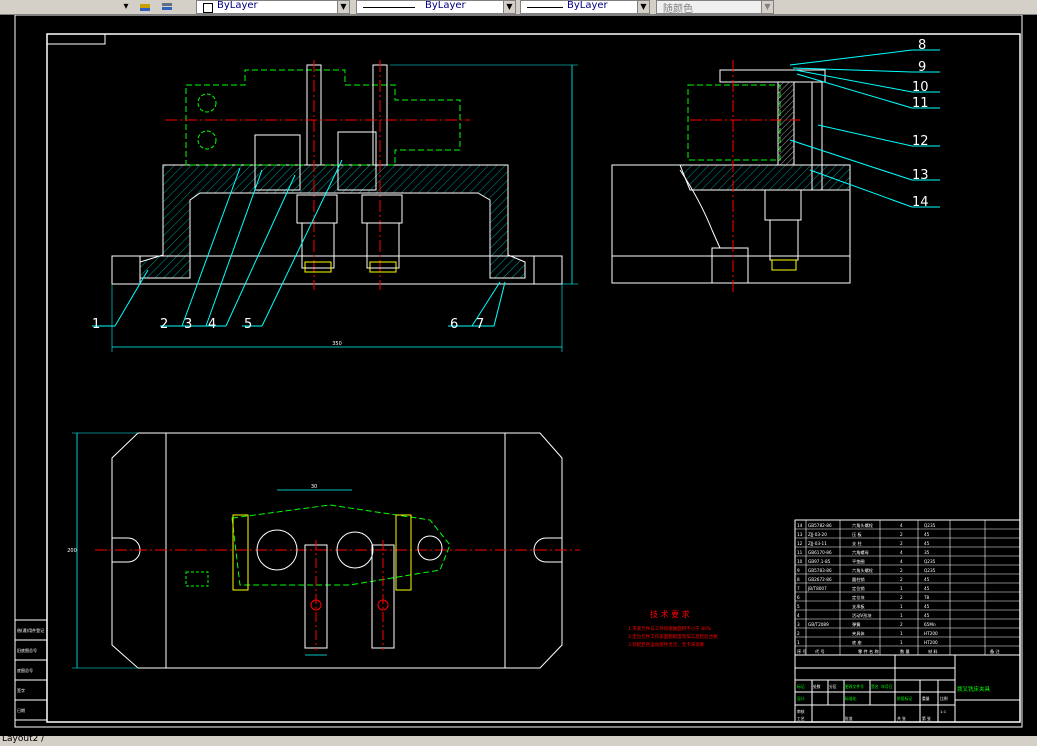  What do you see at coordinates (798, 588) in the screenshot?
I see `bom-cell: 7` at bounding box center [798, 588].